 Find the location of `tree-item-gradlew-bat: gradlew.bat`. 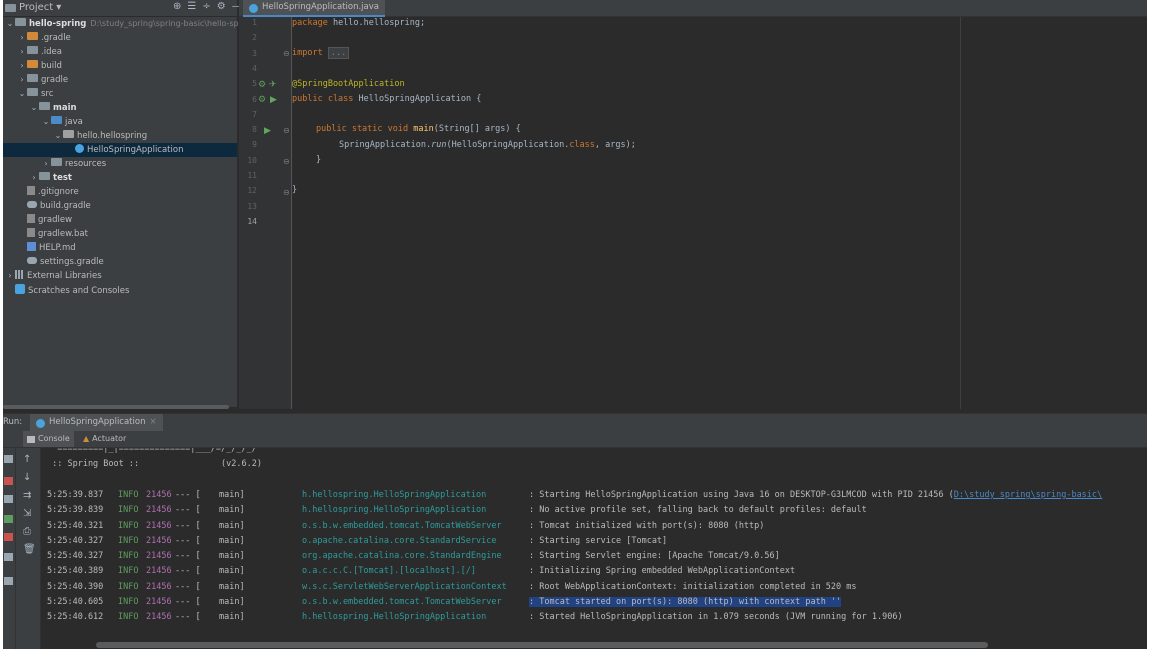

tree-item-gradlew-bat: gradlew.bat is located at coordinates (120, 234).